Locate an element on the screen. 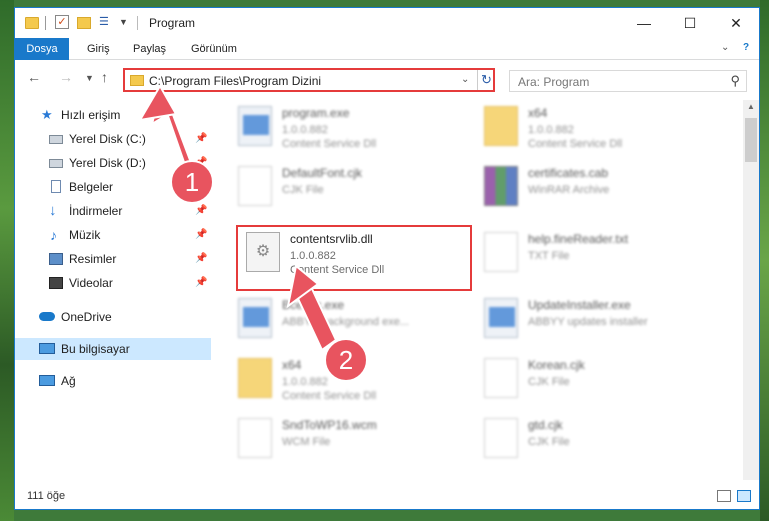  step-1-badge: 1 is located at coordinates (192, 182).